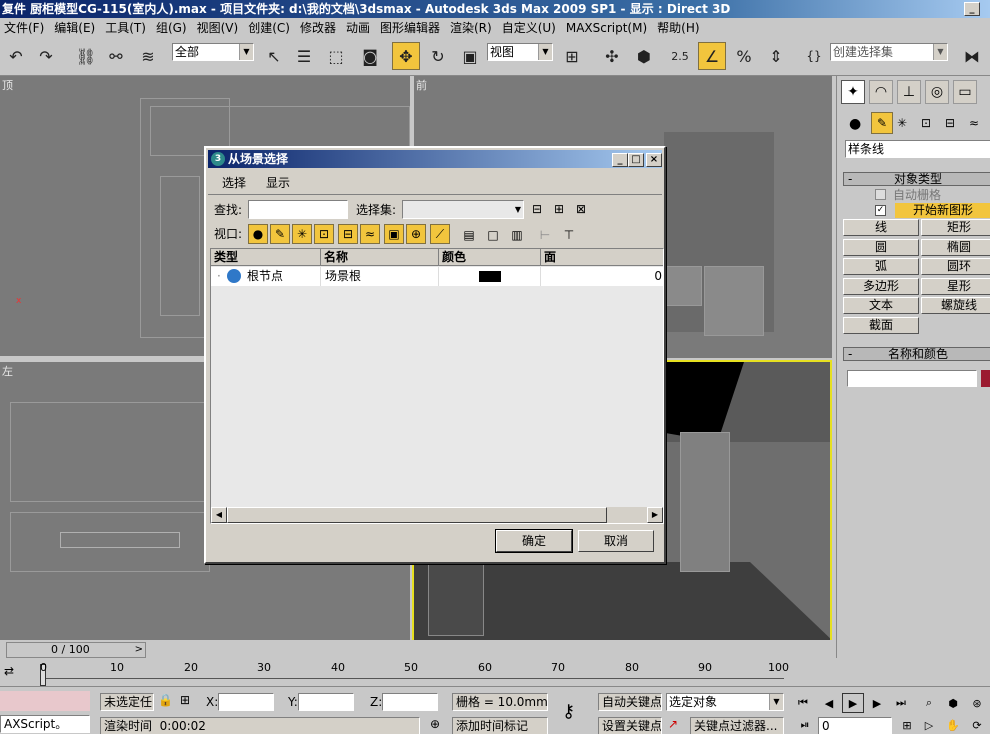  I want to click on lights-icon: ✳, so click(902, 123).